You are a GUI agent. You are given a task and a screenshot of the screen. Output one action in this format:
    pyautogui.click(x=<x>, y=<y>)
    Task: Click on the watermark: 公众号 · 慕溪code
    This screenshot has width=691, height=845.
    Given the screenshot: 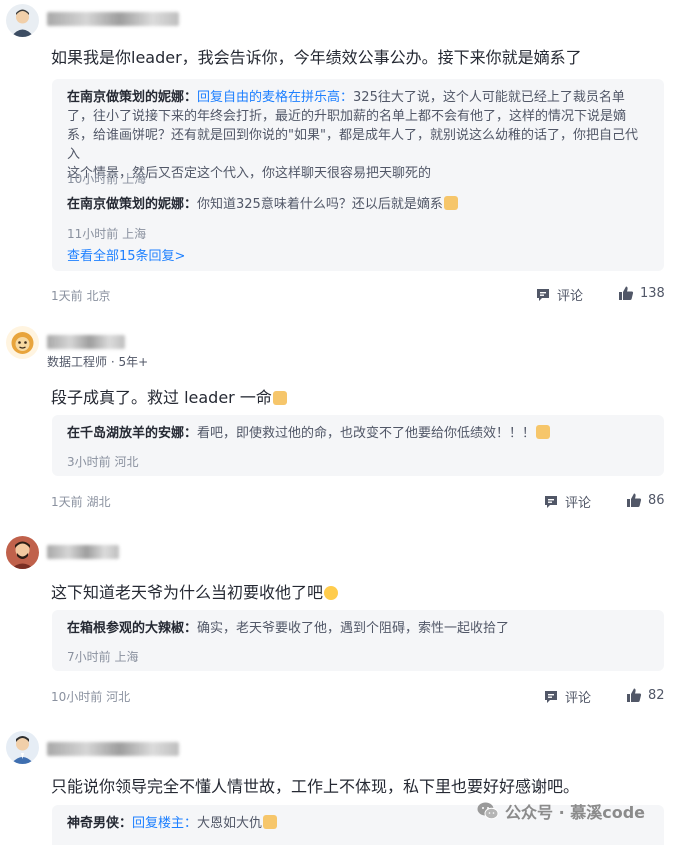 What is the action you would take?
    pyautogui.click(x=561, y=811)
    